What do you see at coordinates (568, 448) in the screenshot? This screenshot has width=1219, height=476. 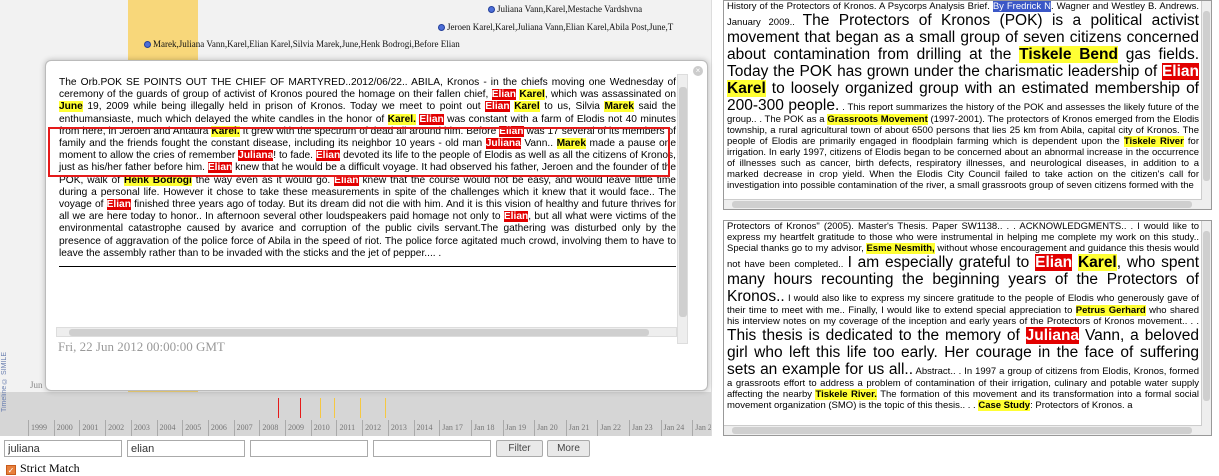 I see `more-button: More` at bounding box center [568, 448].